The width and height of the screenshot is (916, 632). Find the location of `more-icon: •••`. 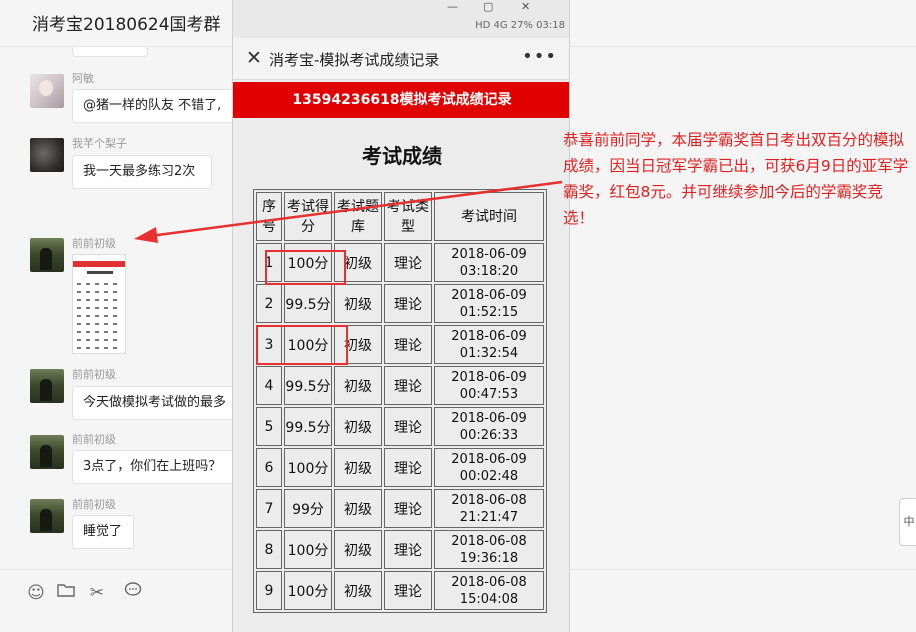

more-icon: ••• is located at coordinates (539, 56).